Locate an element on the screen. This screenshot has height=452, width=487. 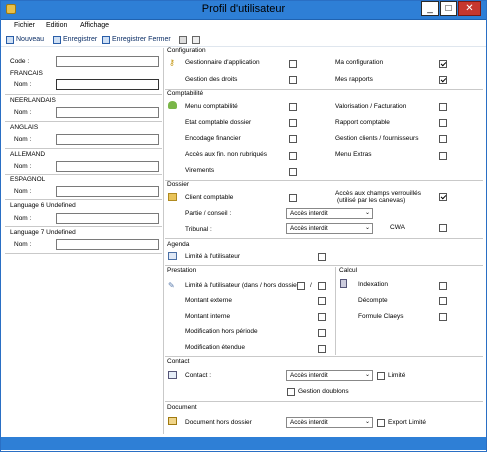
cwa-checkbox is located at coordinates (443, 228).